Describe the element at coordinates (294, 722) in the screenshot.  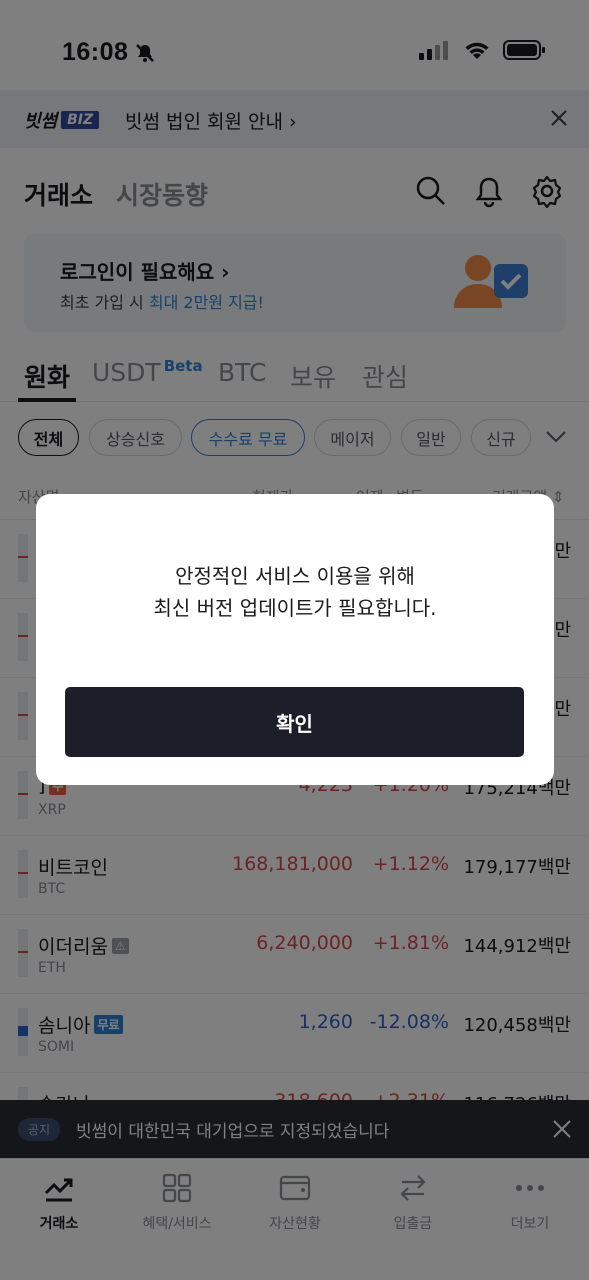
I see `confirm-button: 확인` at that location.